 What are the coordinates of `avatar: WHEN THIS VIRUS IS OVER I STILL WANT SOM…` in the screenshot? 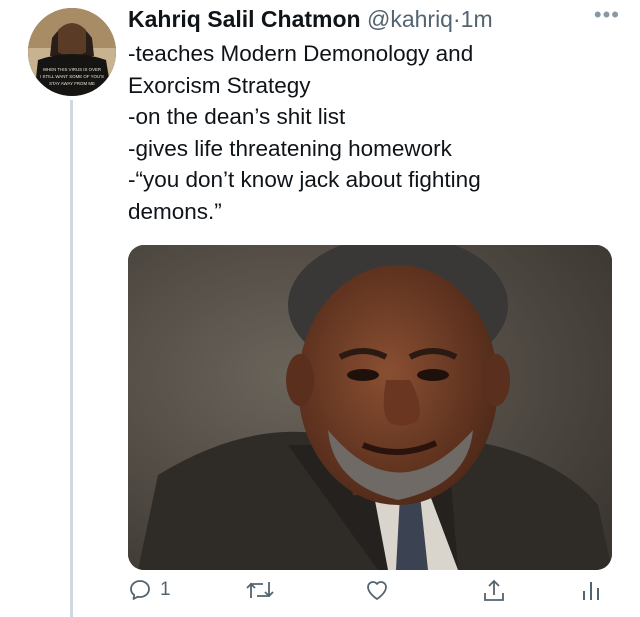 It's located at (72, 52).